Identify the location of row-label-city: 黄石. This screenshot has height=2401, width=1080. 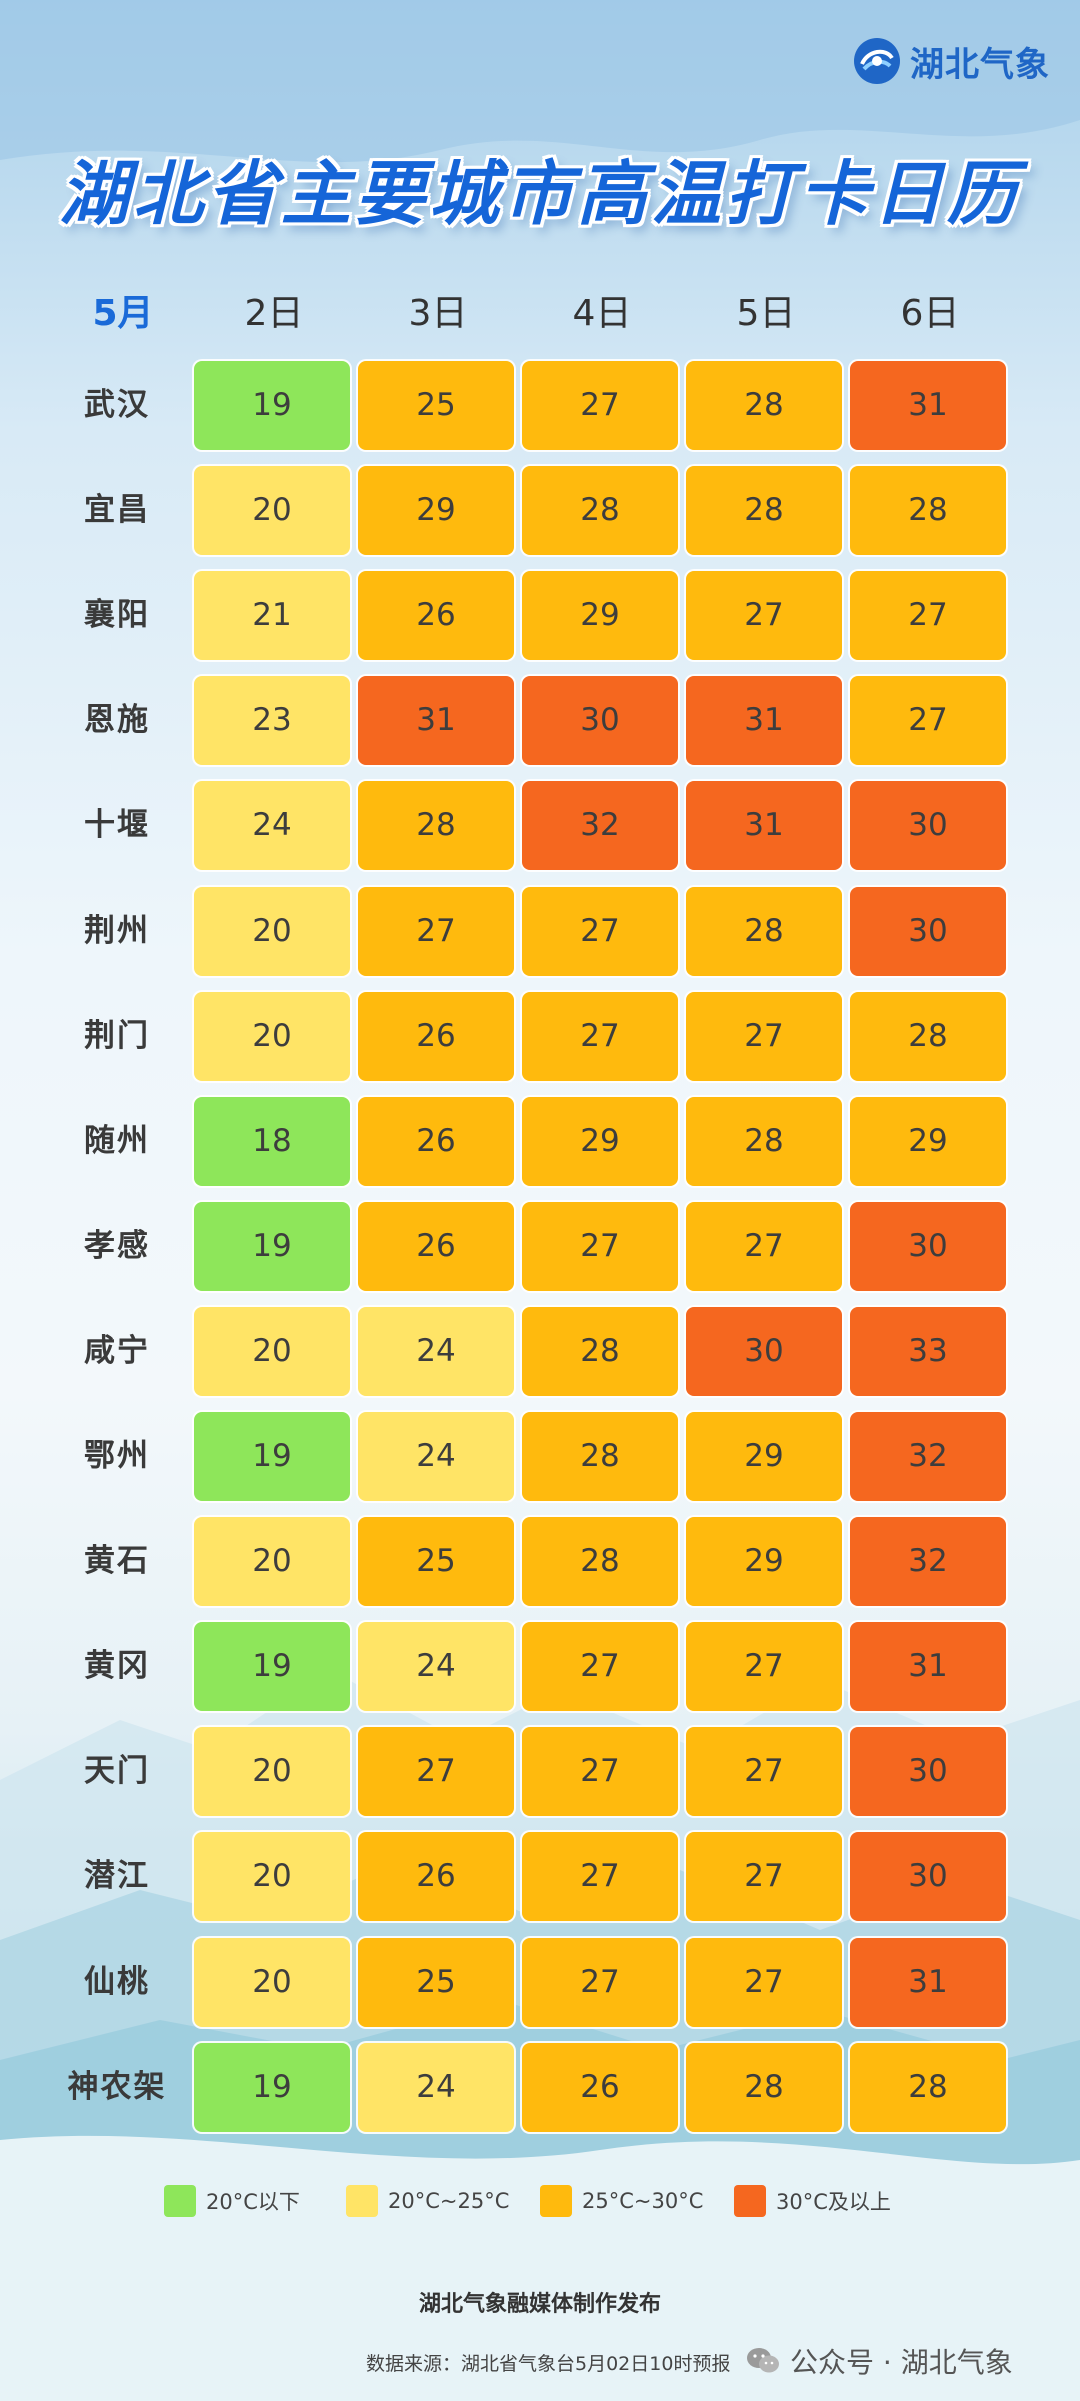
(117, 1561).